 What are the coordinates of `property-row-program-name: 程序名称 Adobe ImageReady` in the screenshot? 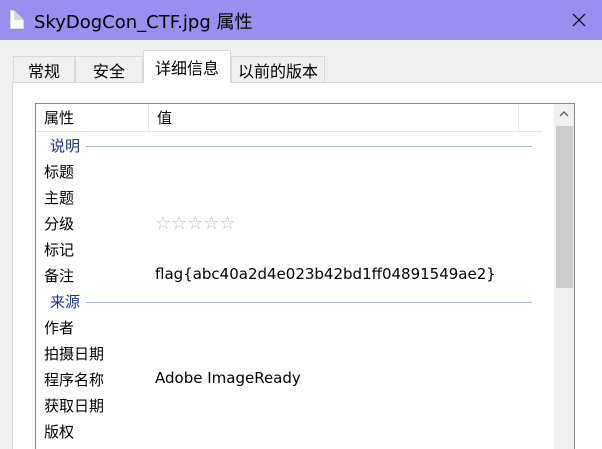 It's located at (289, 379).